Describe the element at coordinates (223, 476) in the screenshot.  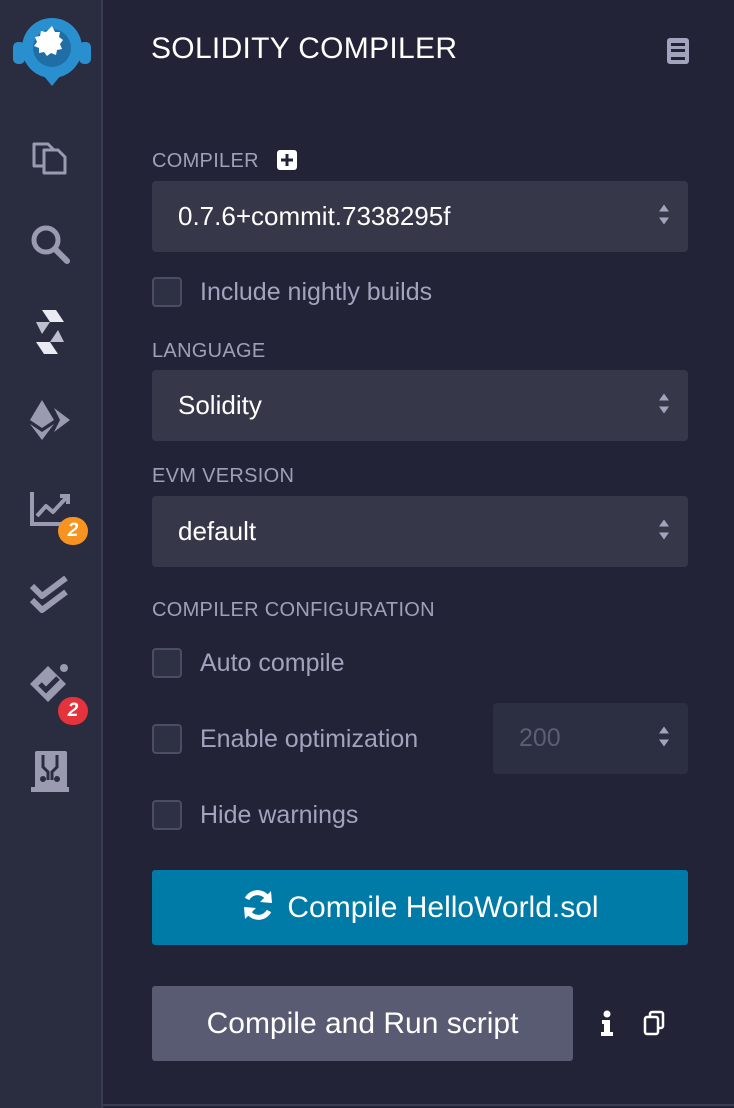
I see `evm-version-label: EVM VERSION` at that location.